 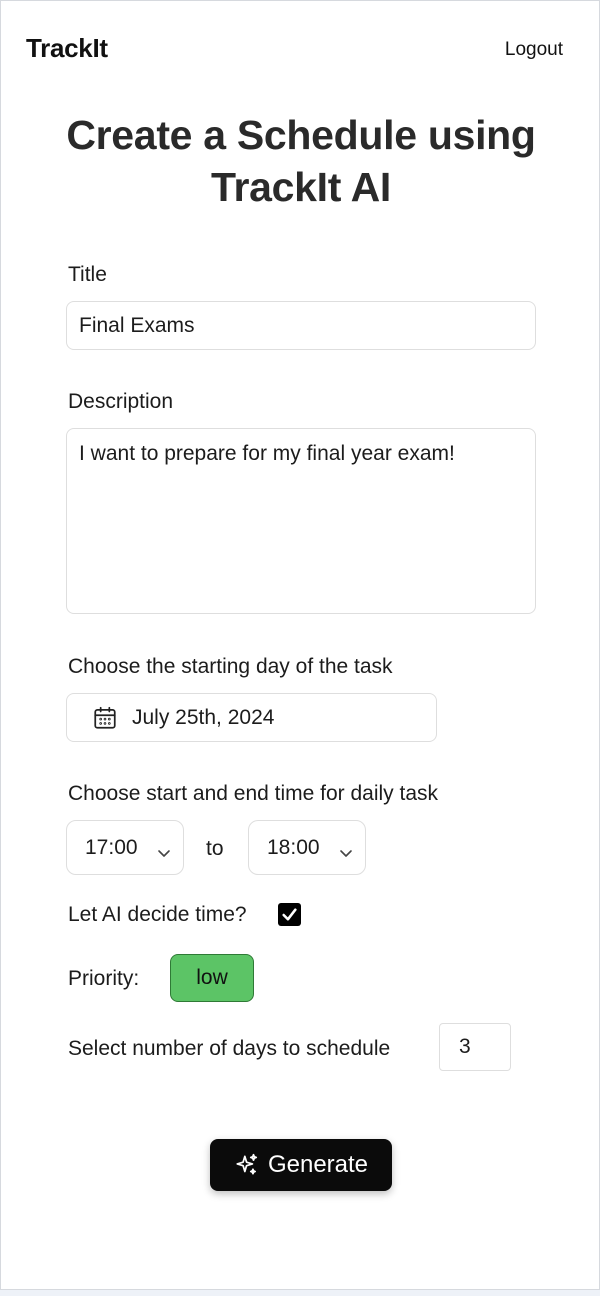 What do you see at coordinates (293, 847) in the screenshot?
I see `end-time-value: 18:00` at bounding box center [293, 847].